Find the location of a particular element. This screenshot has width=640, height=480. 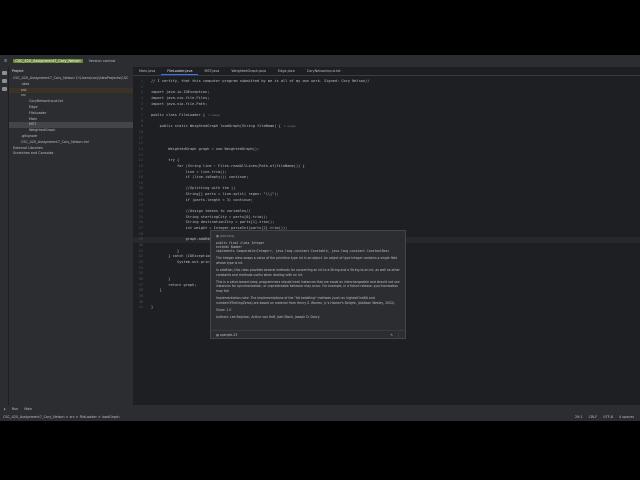

run-icon: ▸ is located at coordinates (5, 409).